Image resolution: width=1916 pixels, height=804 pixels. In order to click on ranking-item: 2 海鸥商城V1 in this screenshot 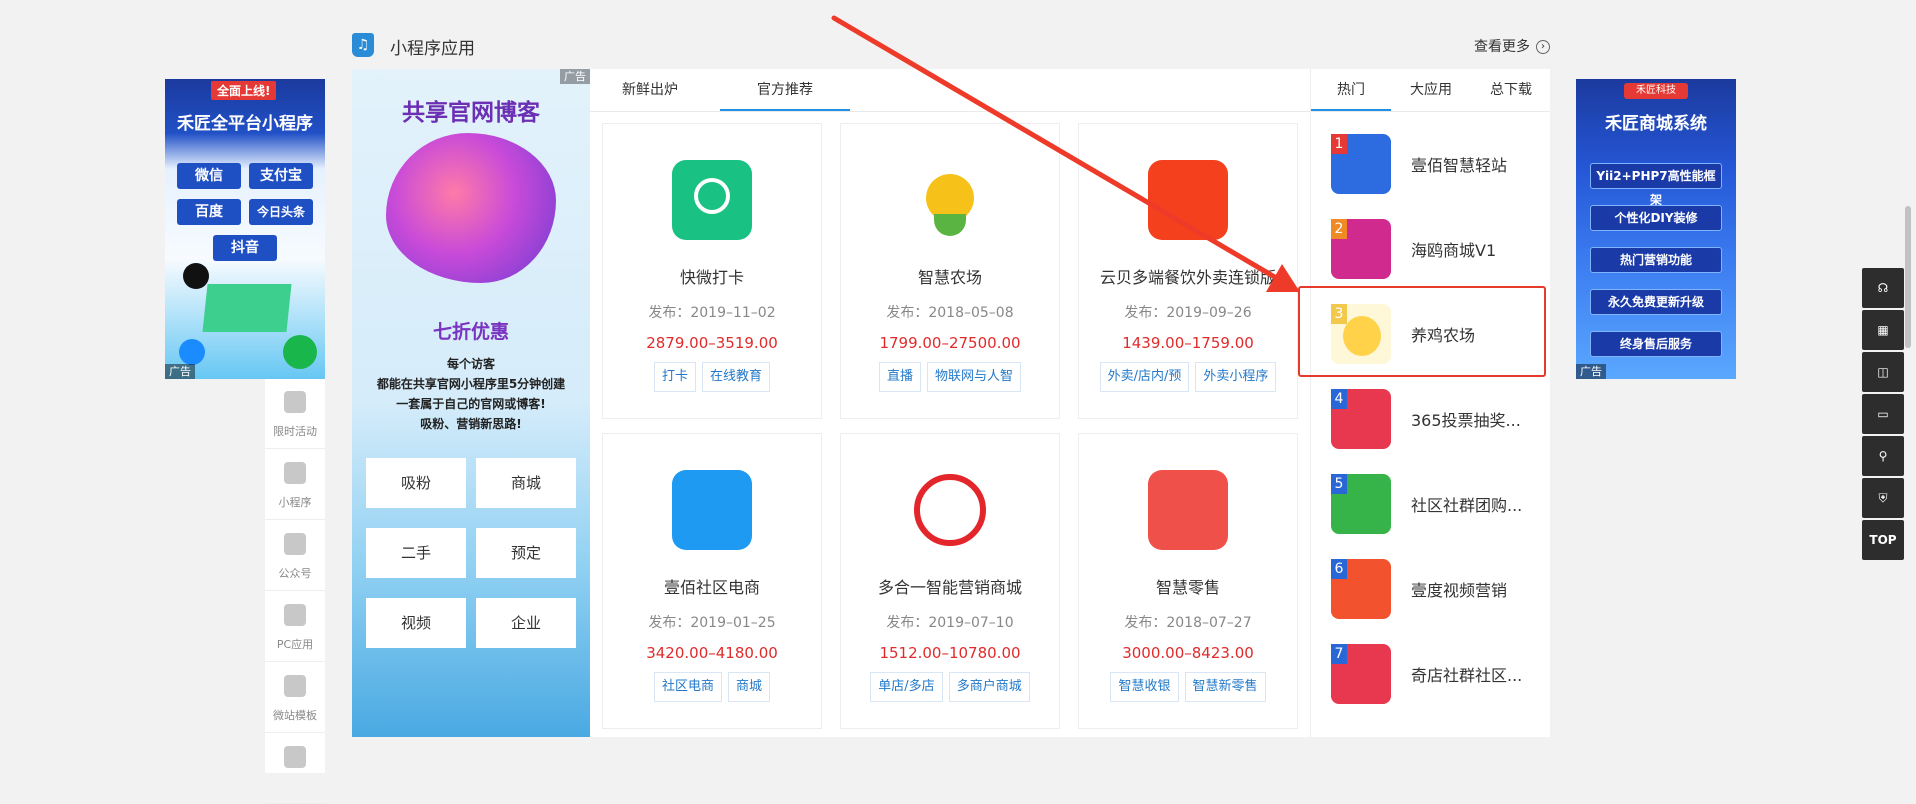, I will do `click(1436, 254)`.